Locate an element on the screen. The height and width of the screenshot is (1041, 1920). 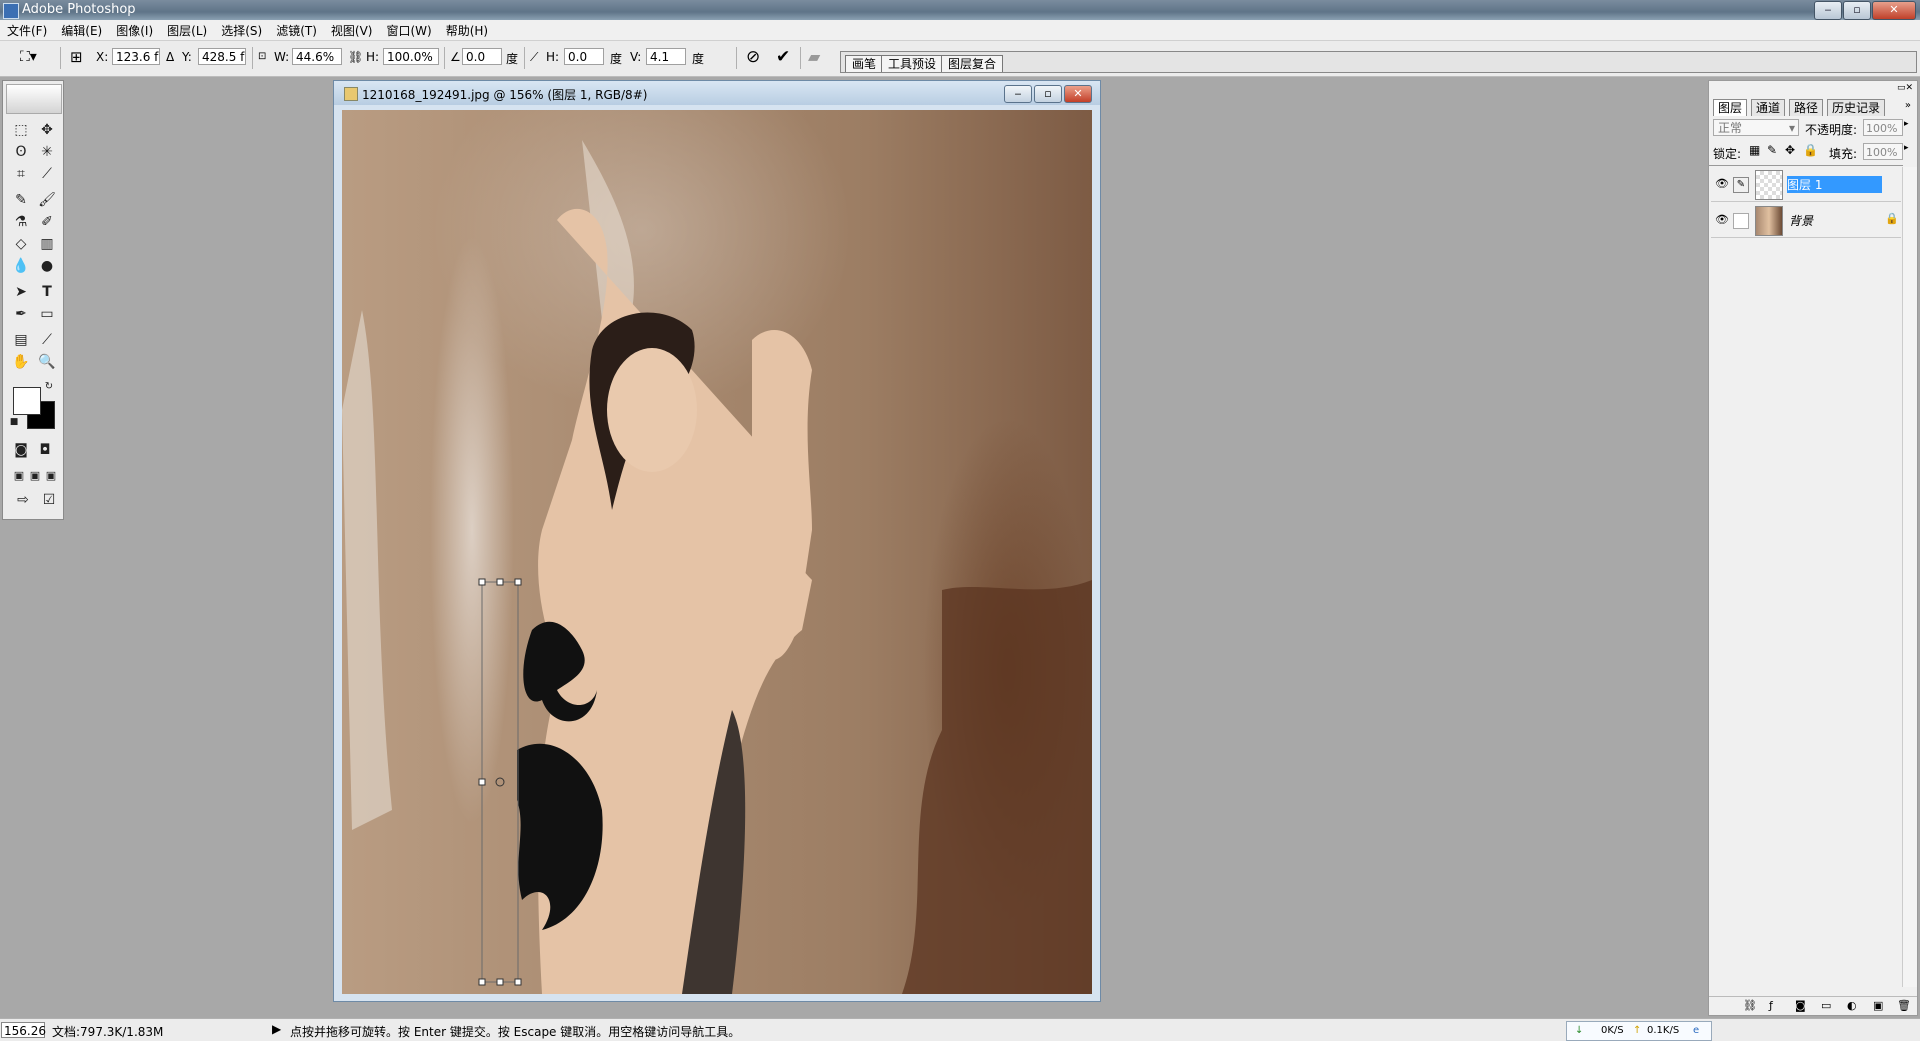
tab-channels: 通道 is located at coordinates (1768, 107).